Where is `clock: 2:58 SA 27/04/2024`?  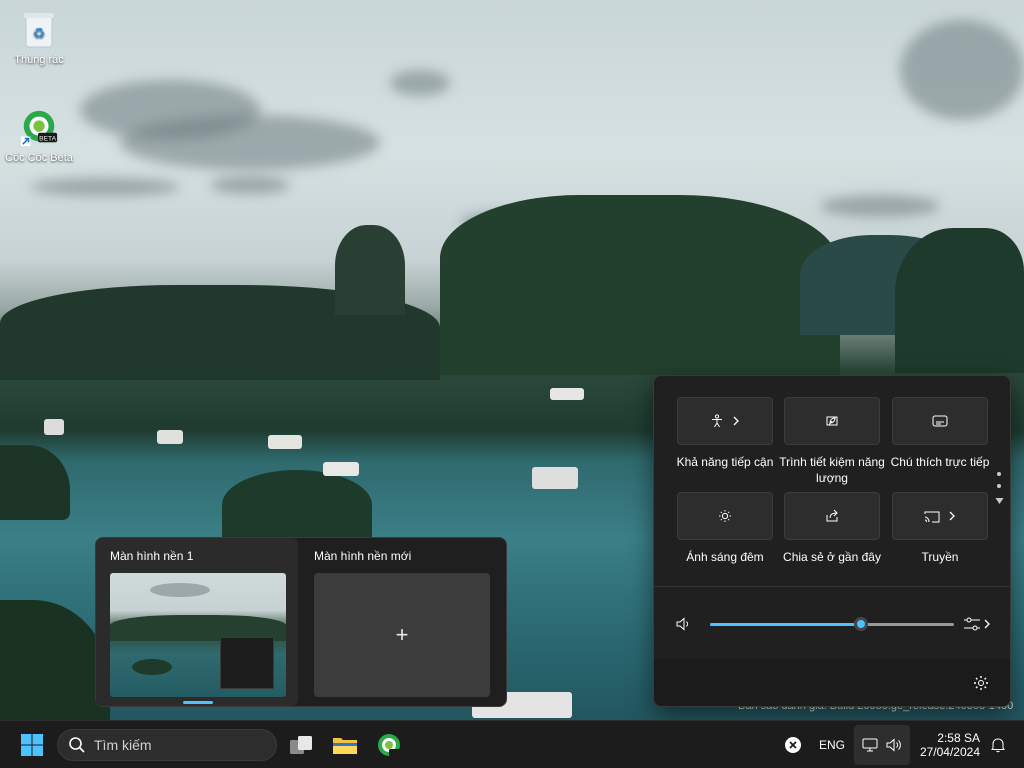
clock: 2:58 SA 27/04/2024 is located at coordinates (949, 745).